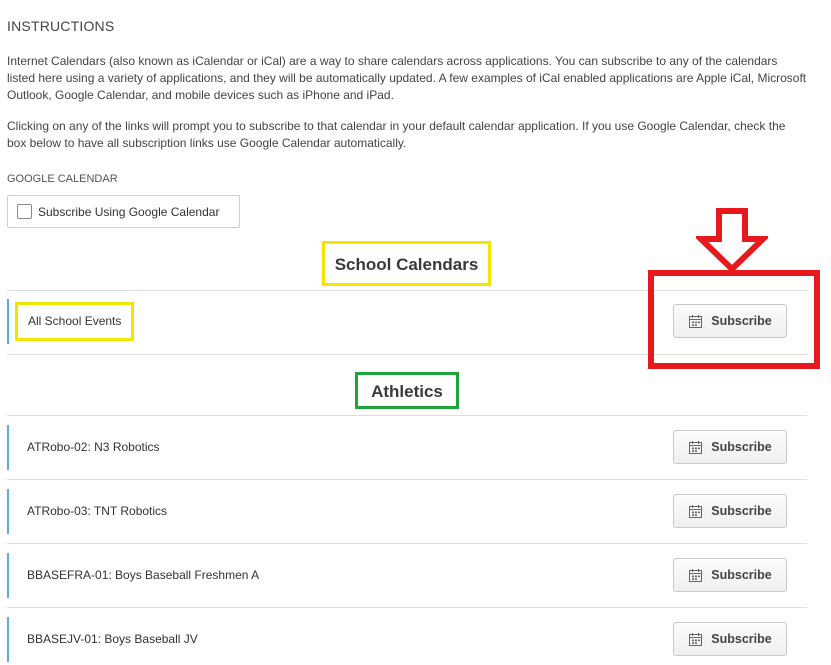  I want to click on calendar-row: ATRobo-02: N3 Robotics Subscribe, so click(407, 447).